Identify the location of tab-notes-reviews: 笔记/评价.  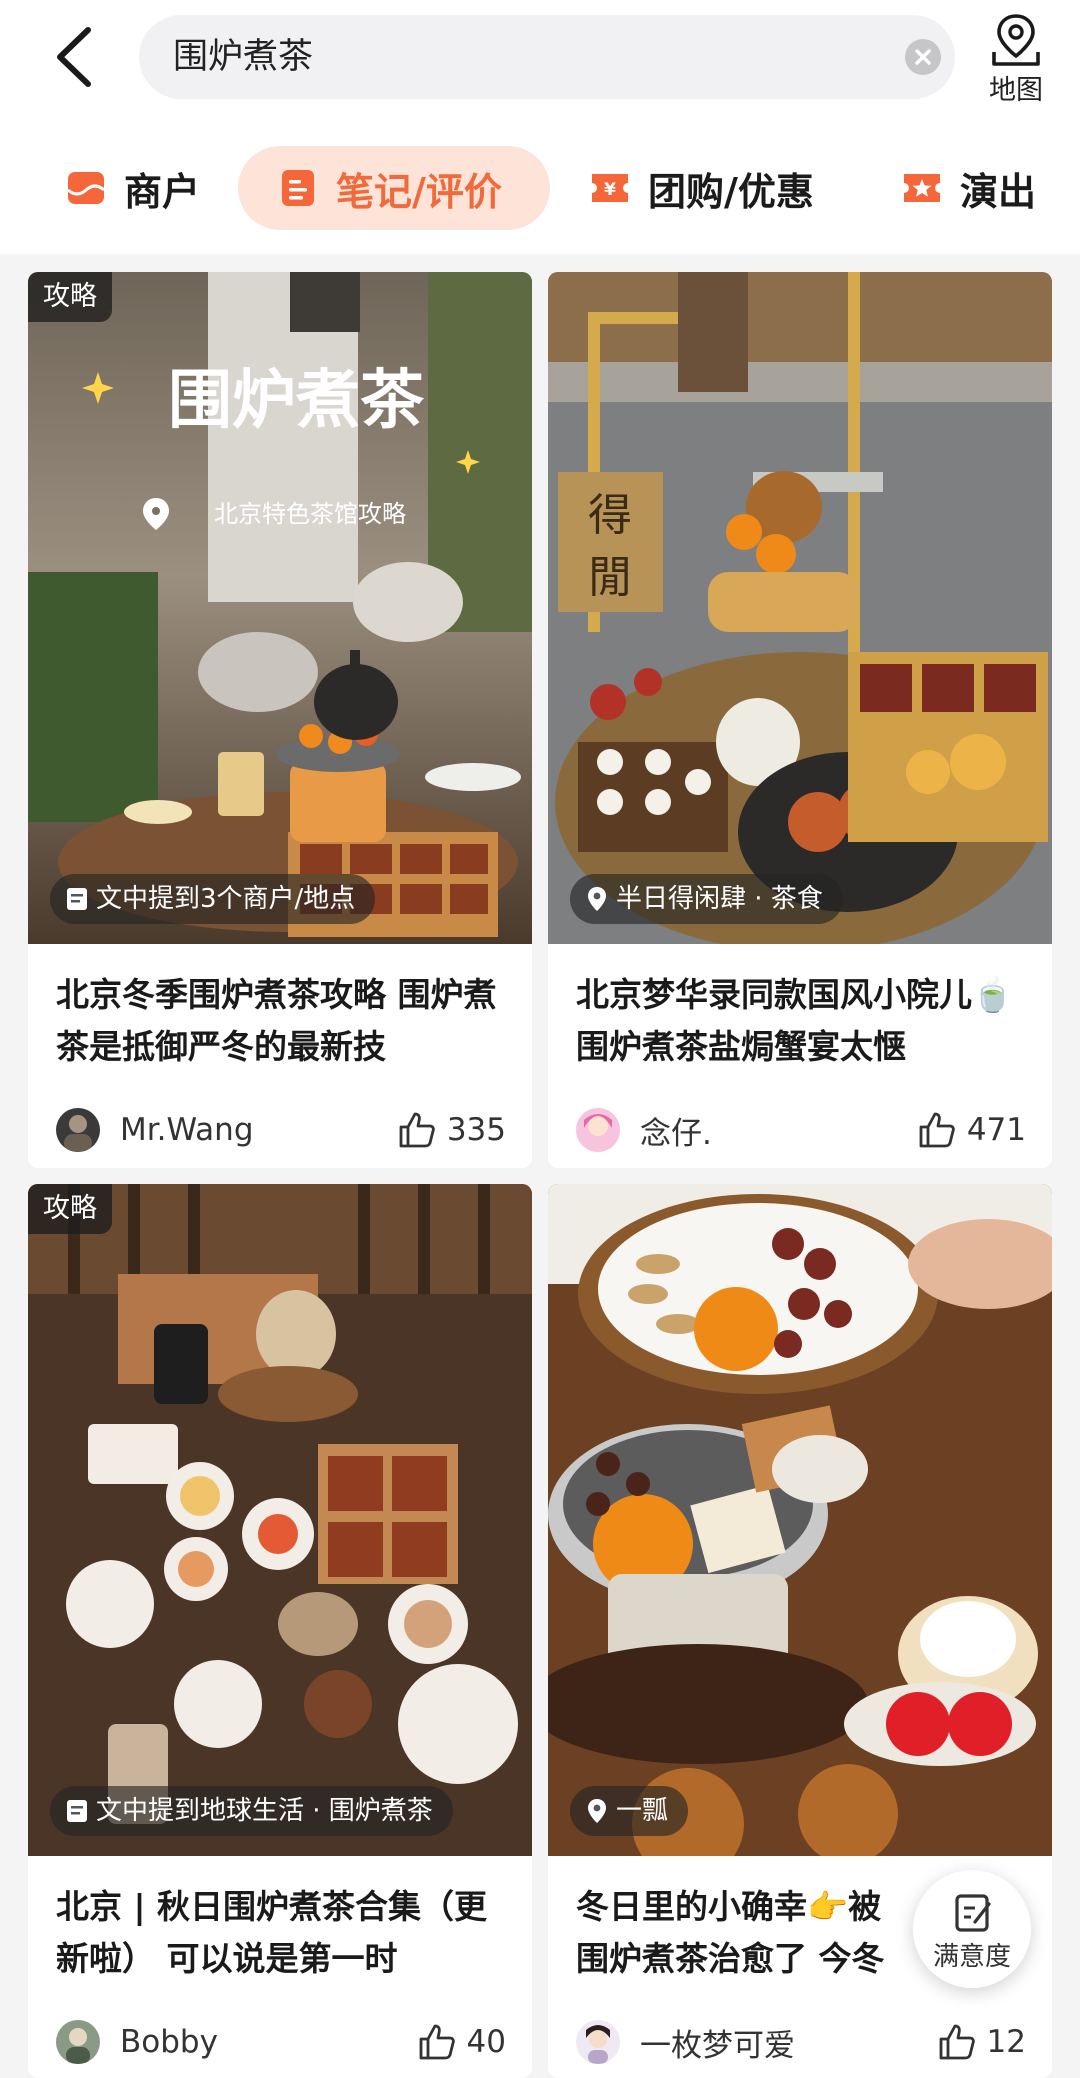
(394, 188).